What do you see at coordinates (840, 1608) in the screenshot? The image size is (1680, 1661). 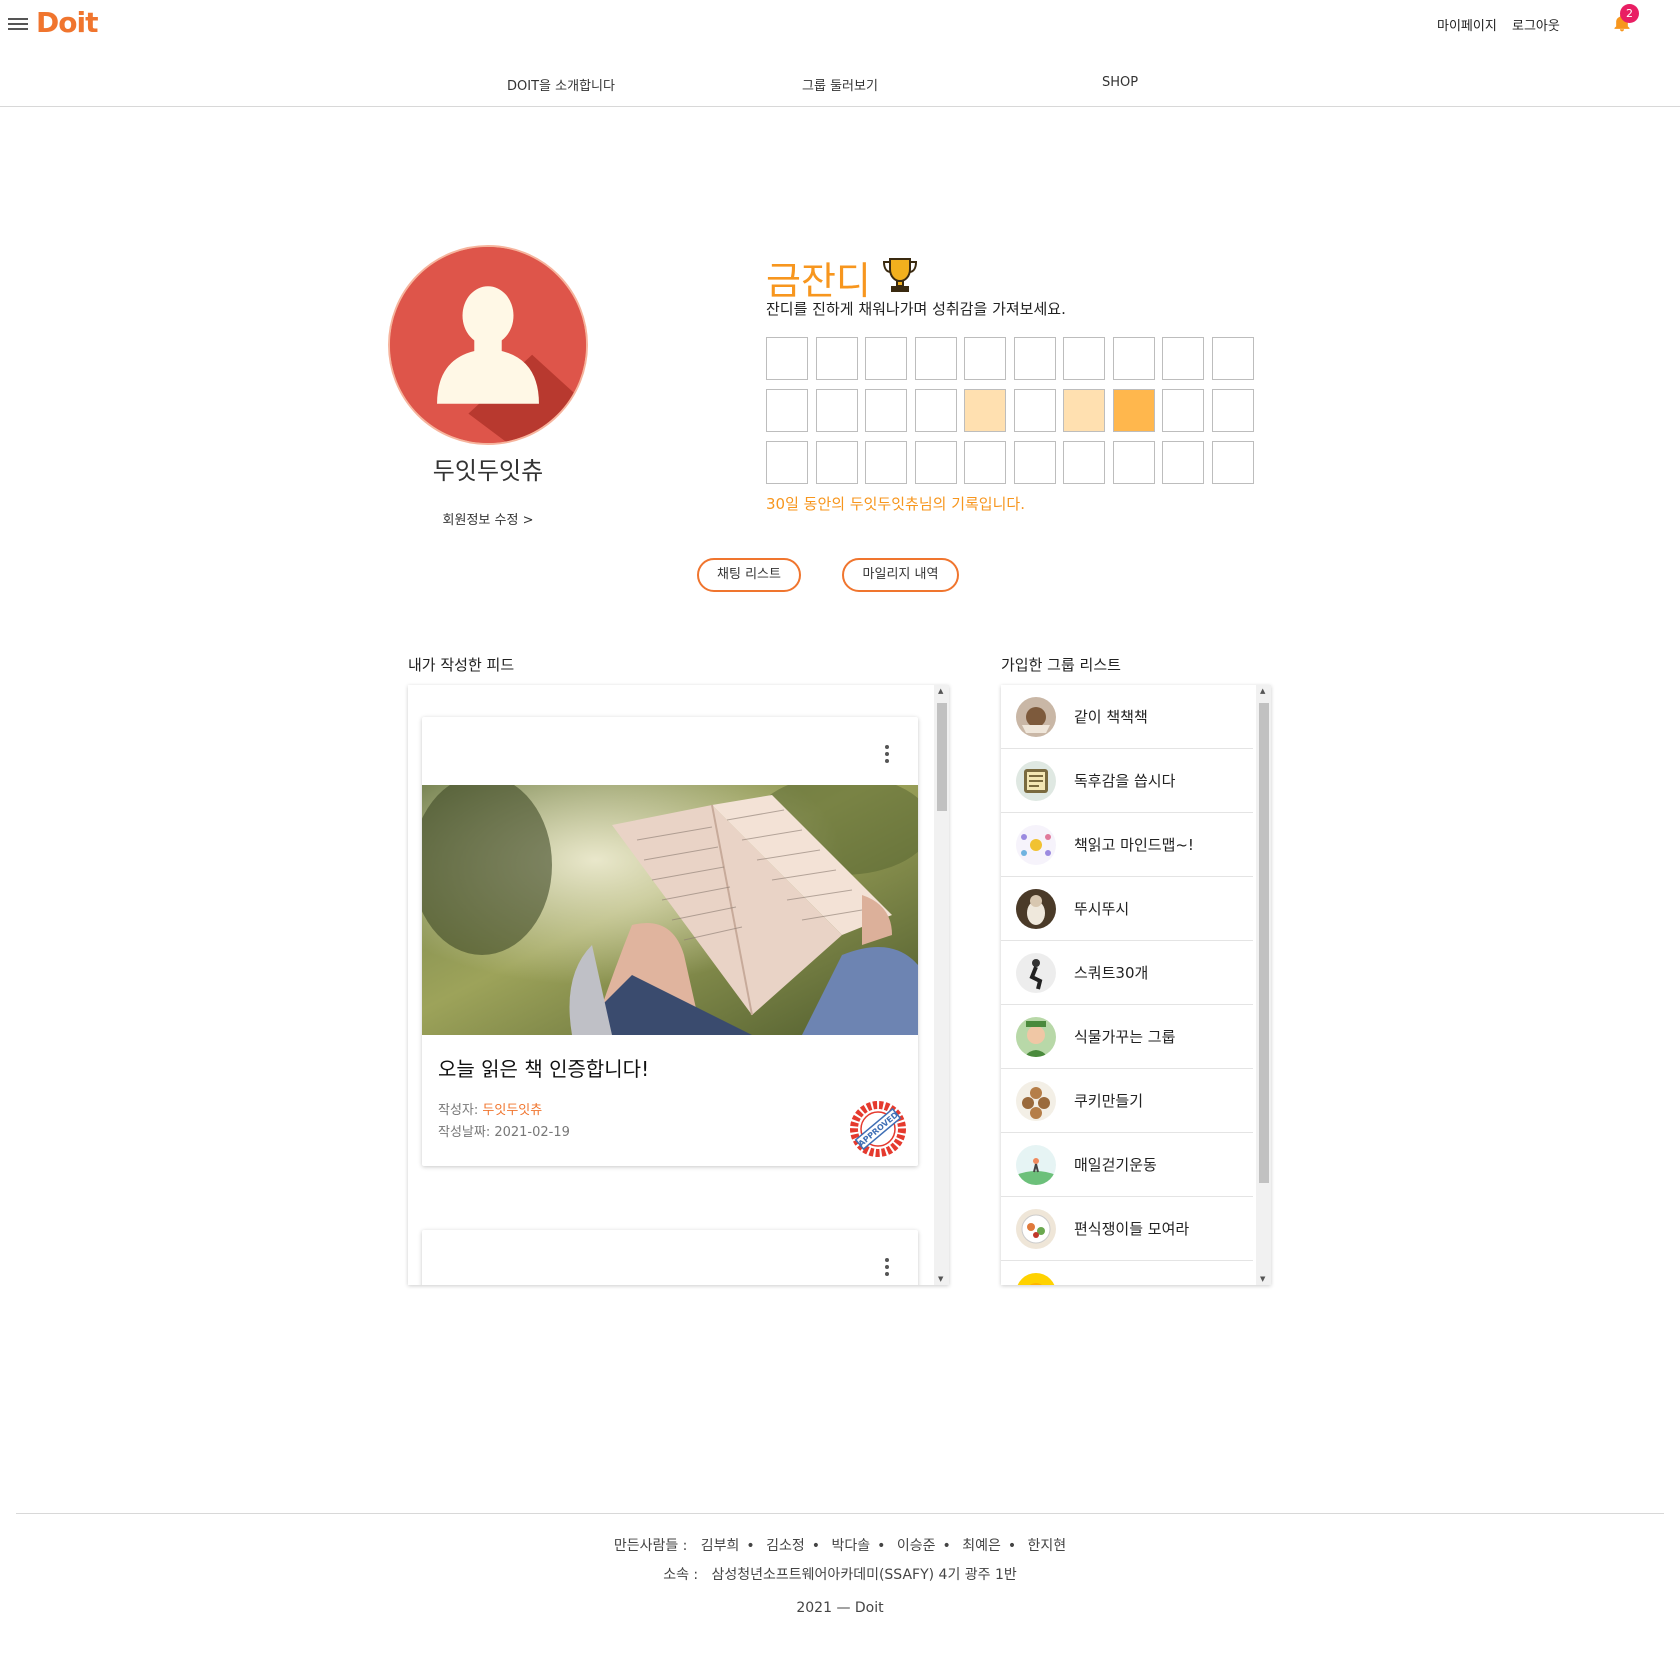 I see `footer-copyright: 2021 — Doit` at bounding box center [840, 1608].